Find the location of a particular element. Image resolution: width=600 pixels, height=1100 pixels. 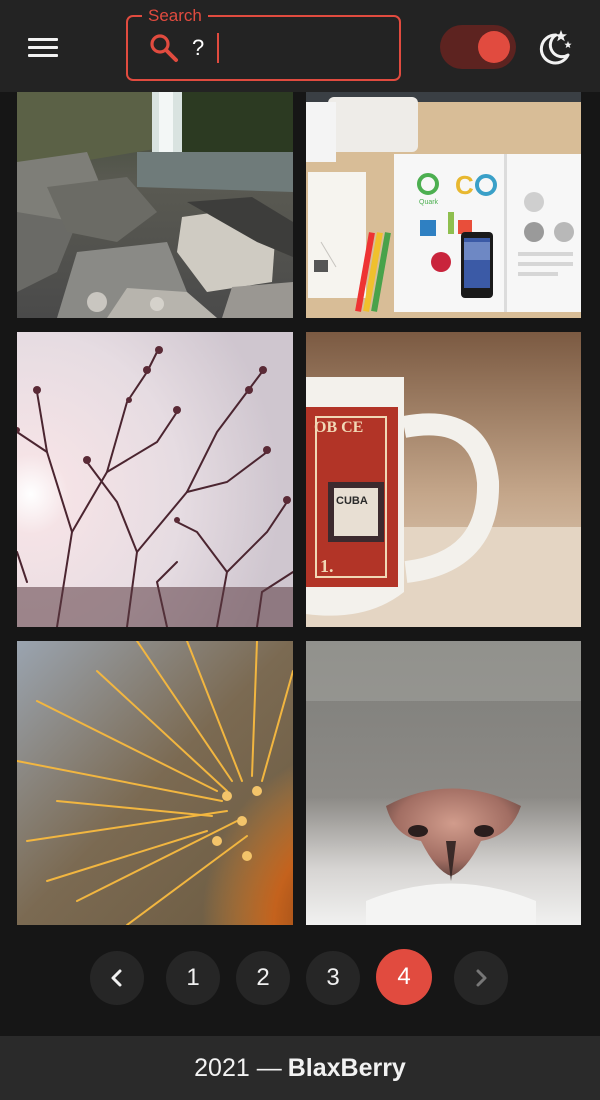

footer-brand: BlaxBerry is located at coordinates (347, 1068).